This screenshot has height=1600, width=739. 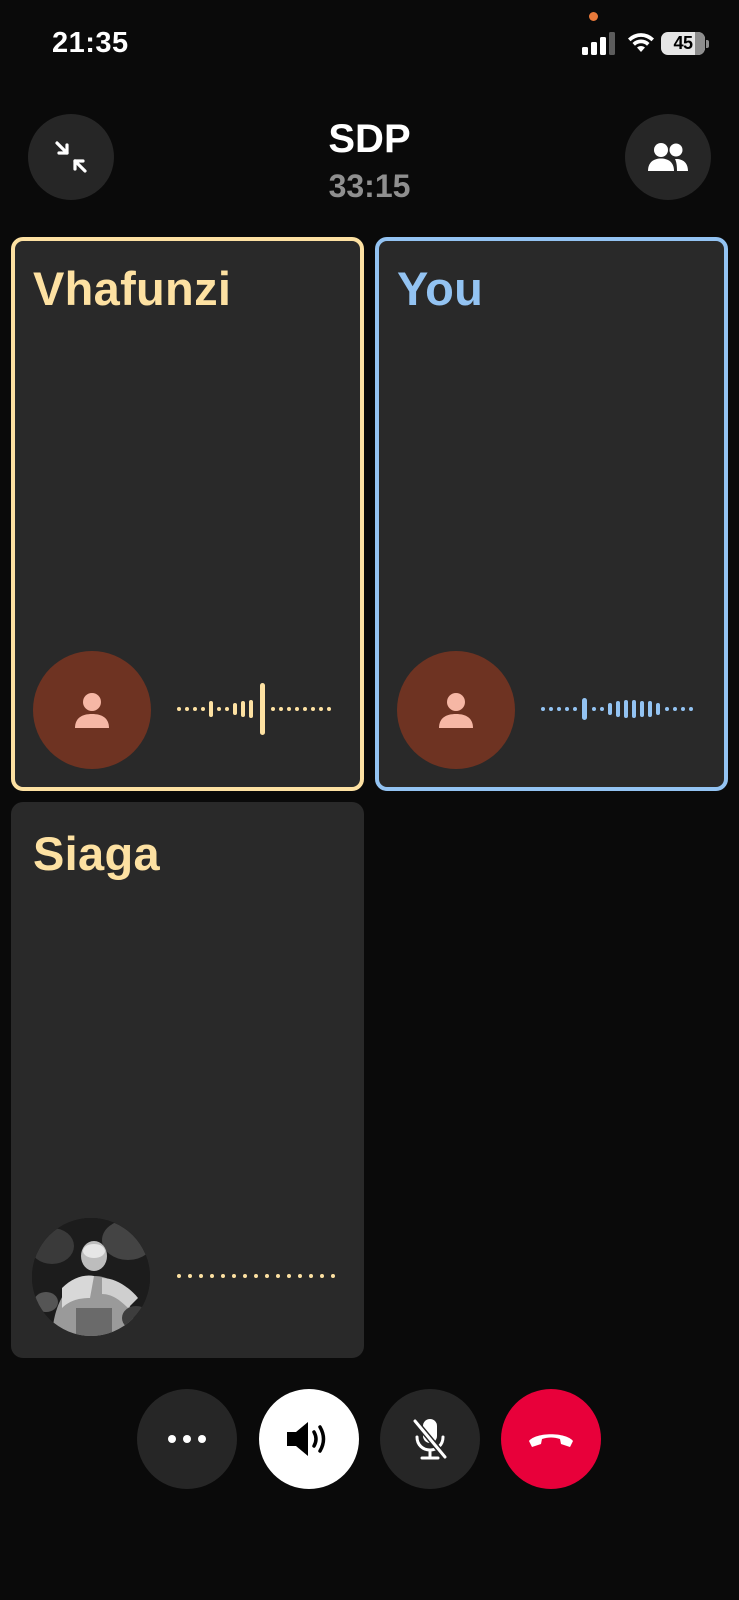 I want to click on avatar-photo, so click(x=91, y=1277).